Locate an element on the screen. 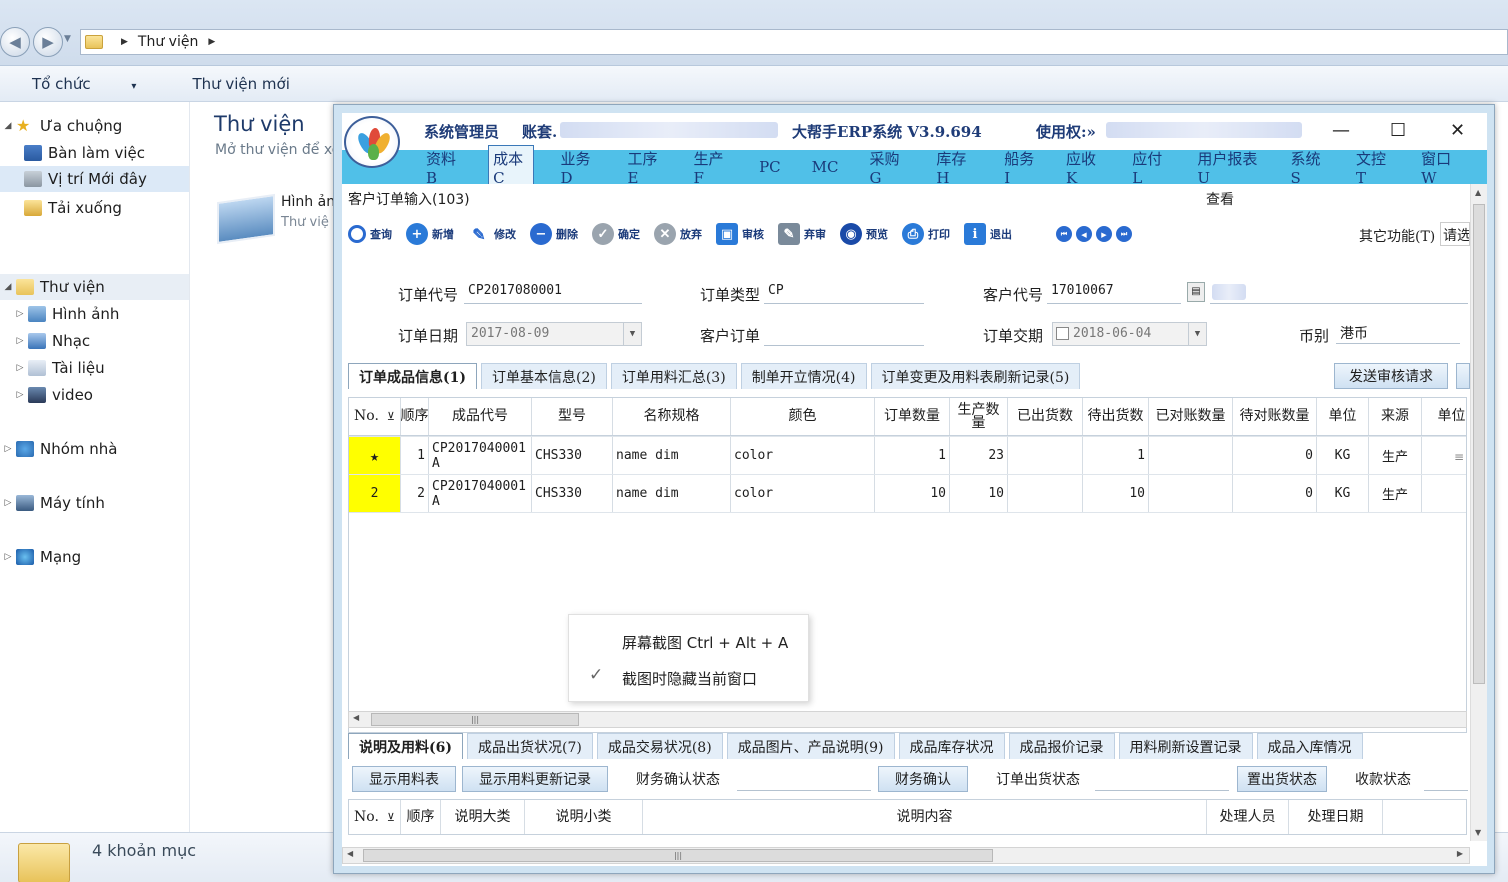 The width and height of the screenshot is (1508, 882). exit-button: i 退出 is located at coordinates (988, 234).